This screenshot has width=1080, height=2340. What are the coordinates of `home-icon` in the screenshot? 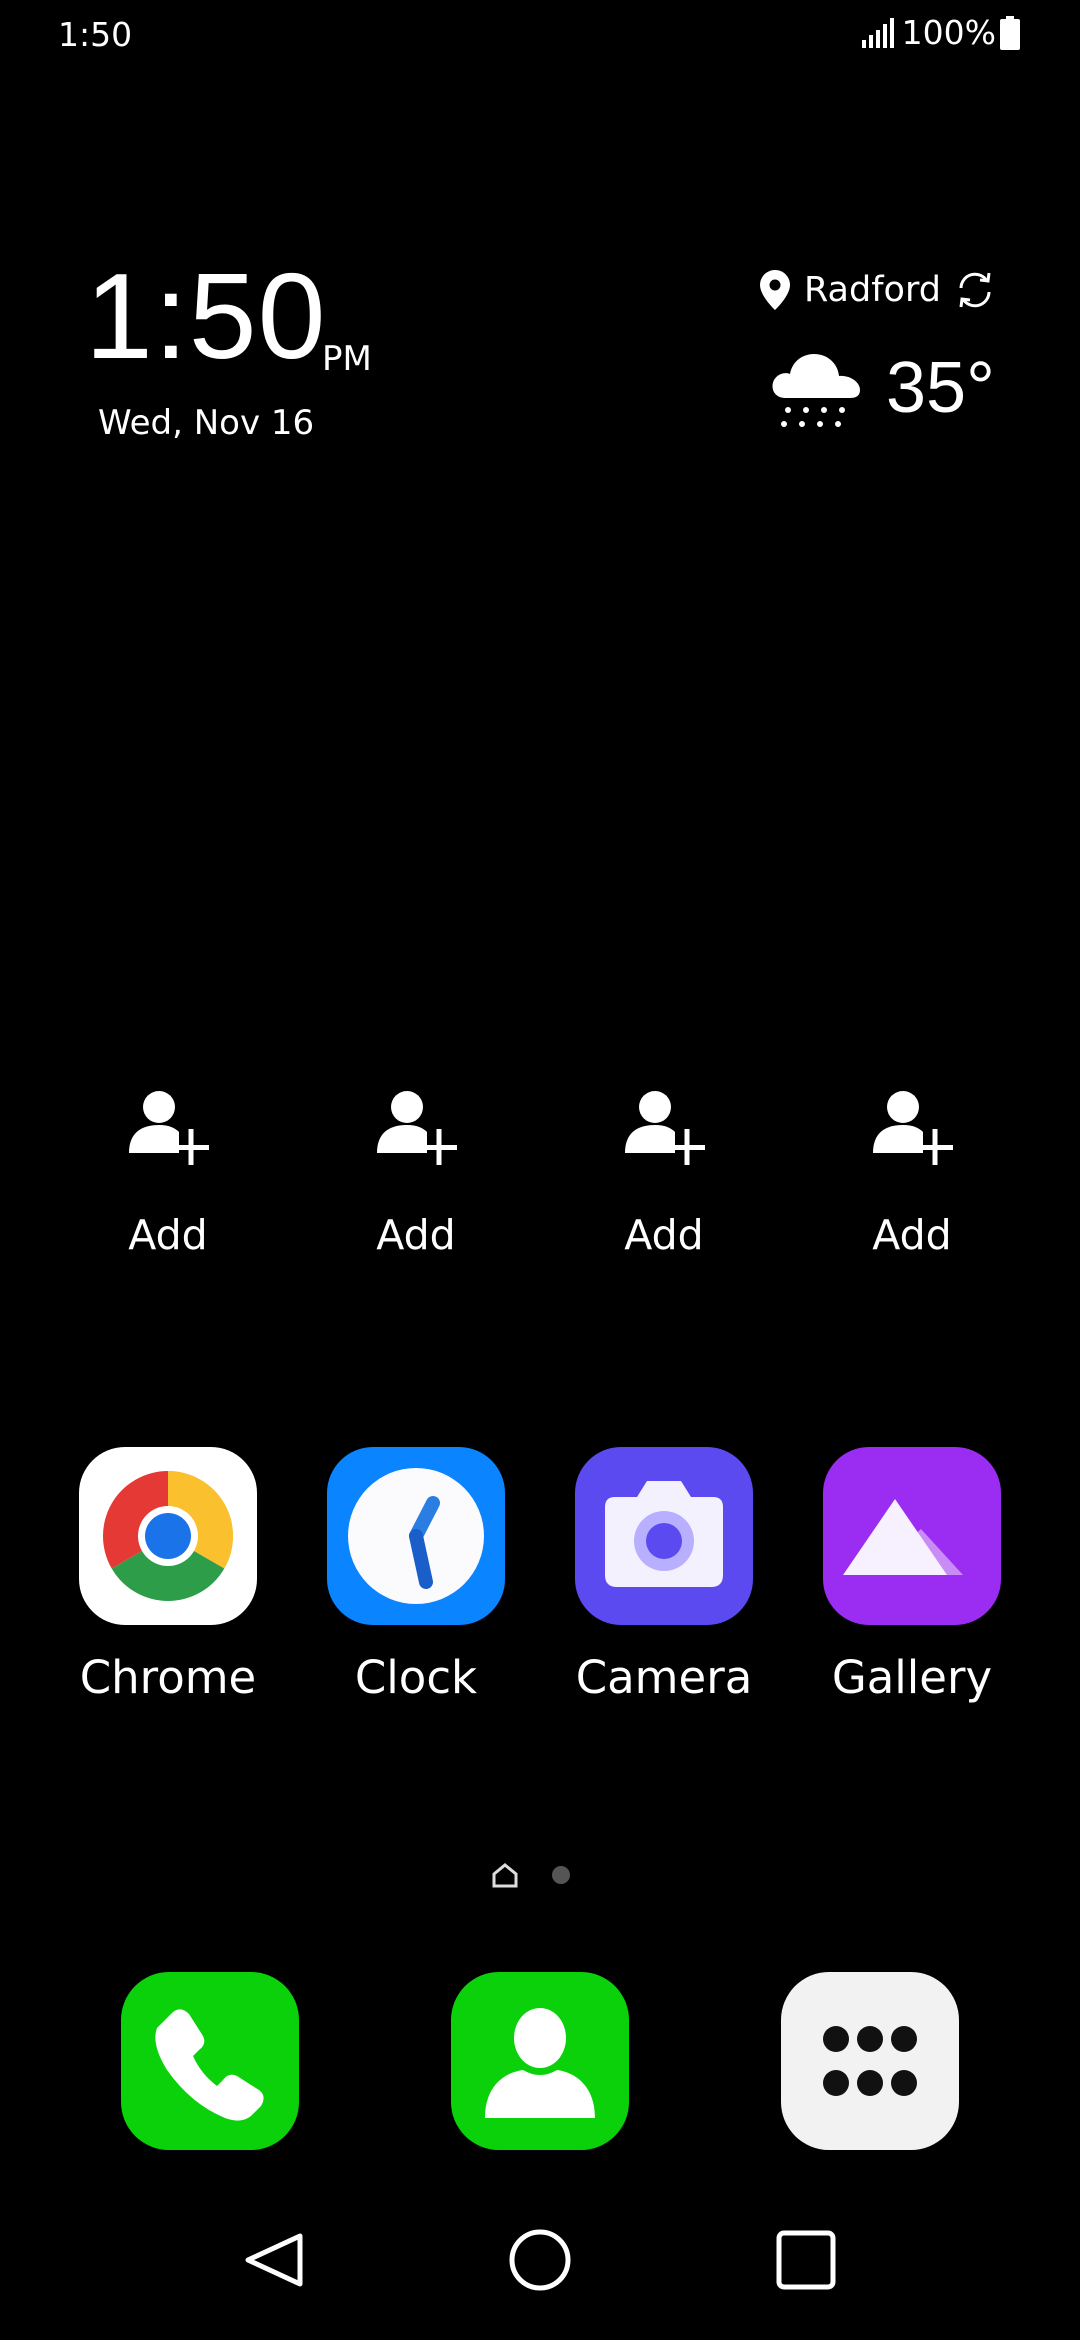 It's located at (540, 2260).